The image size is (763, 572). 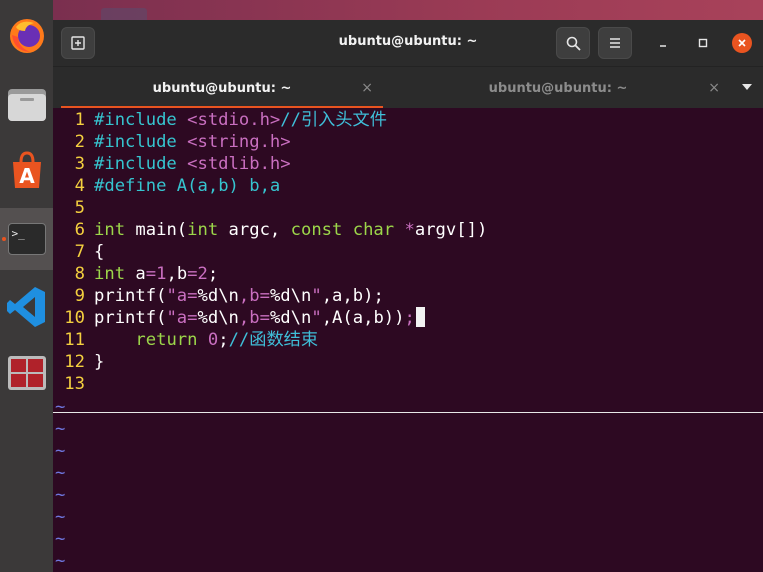 I want to click on line-number: 2, so click(x=79, y=142).